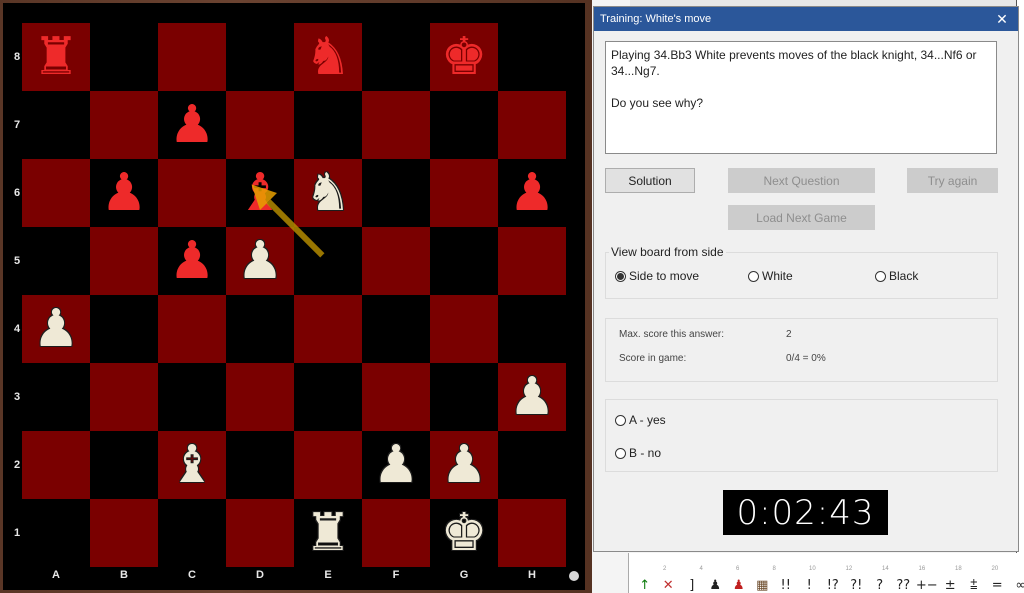 The height and width of the screenshot is (593, 1024). What do you see at coordinates (192, 329) in the screenshot?
I see `square-c4` at bounding box center [192, 329].